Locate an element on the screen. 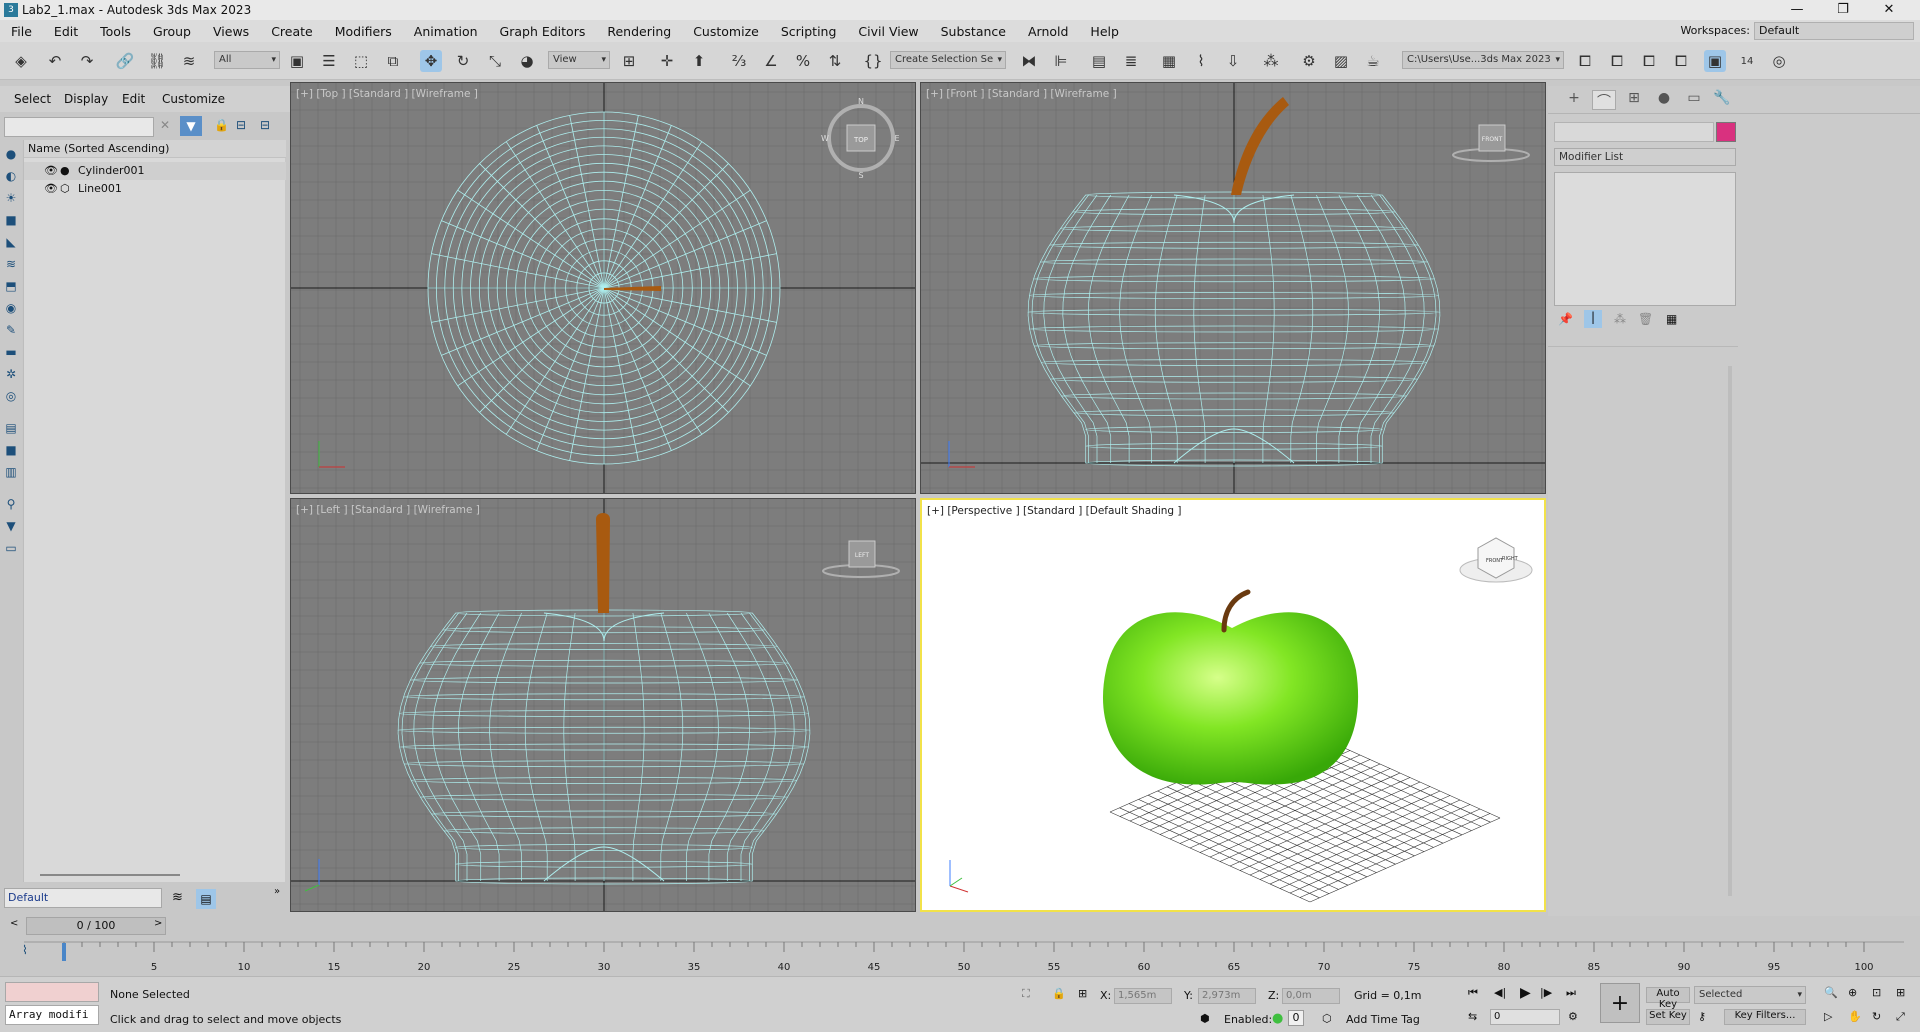 The width and height of the screenshot is (1920, 1032). render-production-icon: ☕ is located at coordinates (1373, 61).